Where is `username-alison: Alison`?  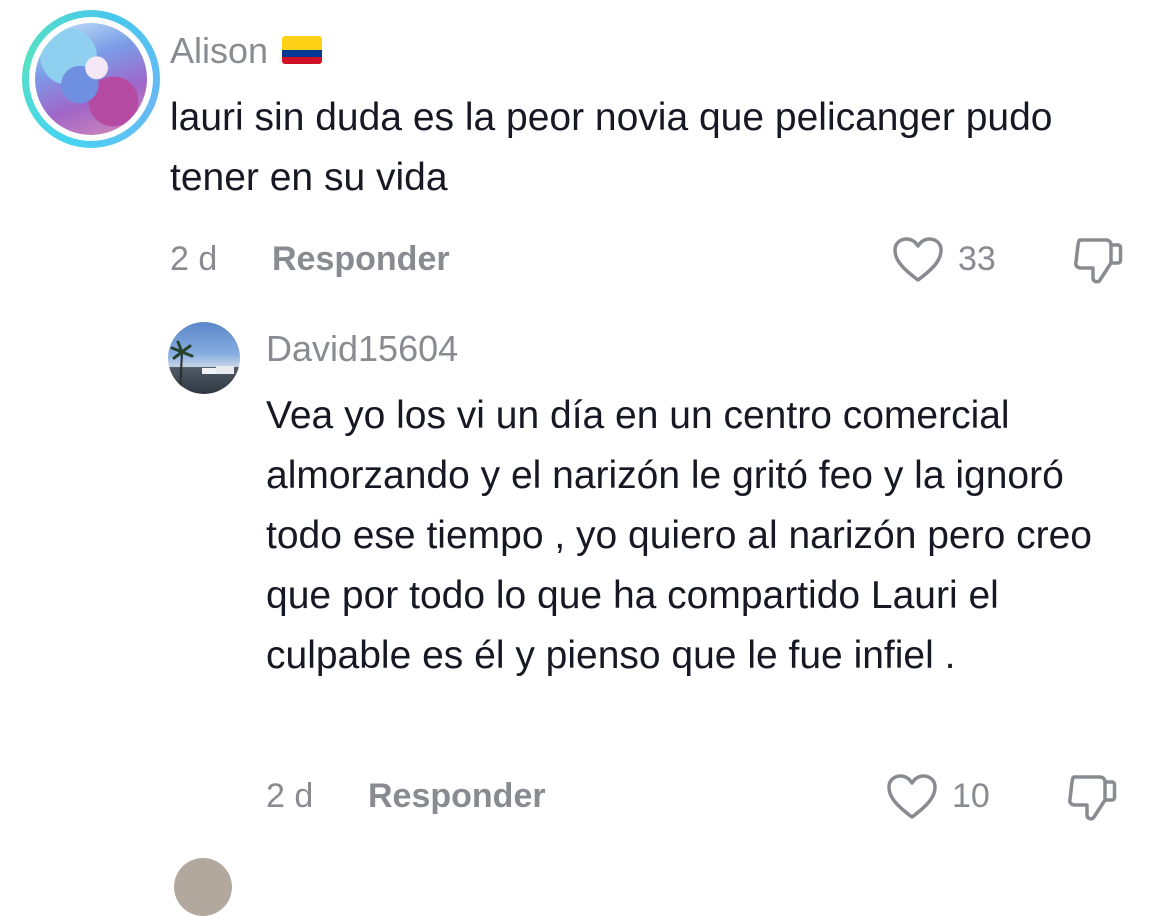 username-alison: Alison is located at coordinates (246, 51).